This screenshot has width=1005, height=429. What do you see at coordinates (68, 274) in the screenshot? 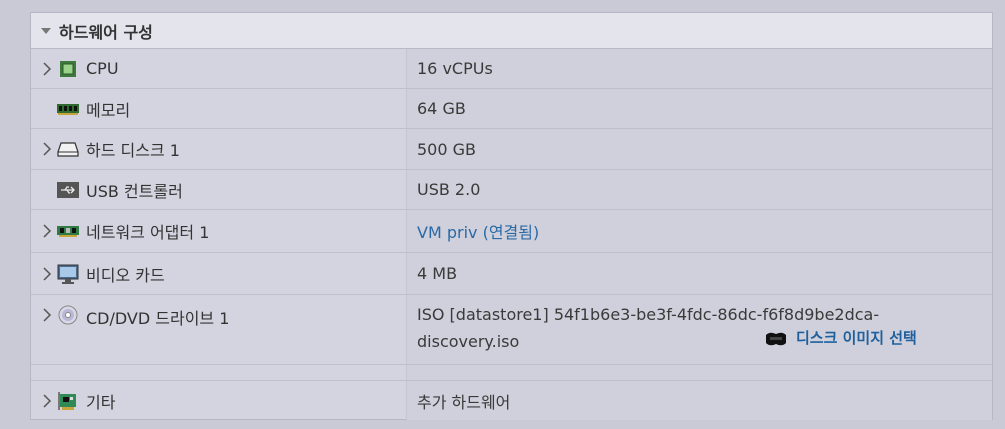
I see `monitor-icon` at bounding box center [68, 274].